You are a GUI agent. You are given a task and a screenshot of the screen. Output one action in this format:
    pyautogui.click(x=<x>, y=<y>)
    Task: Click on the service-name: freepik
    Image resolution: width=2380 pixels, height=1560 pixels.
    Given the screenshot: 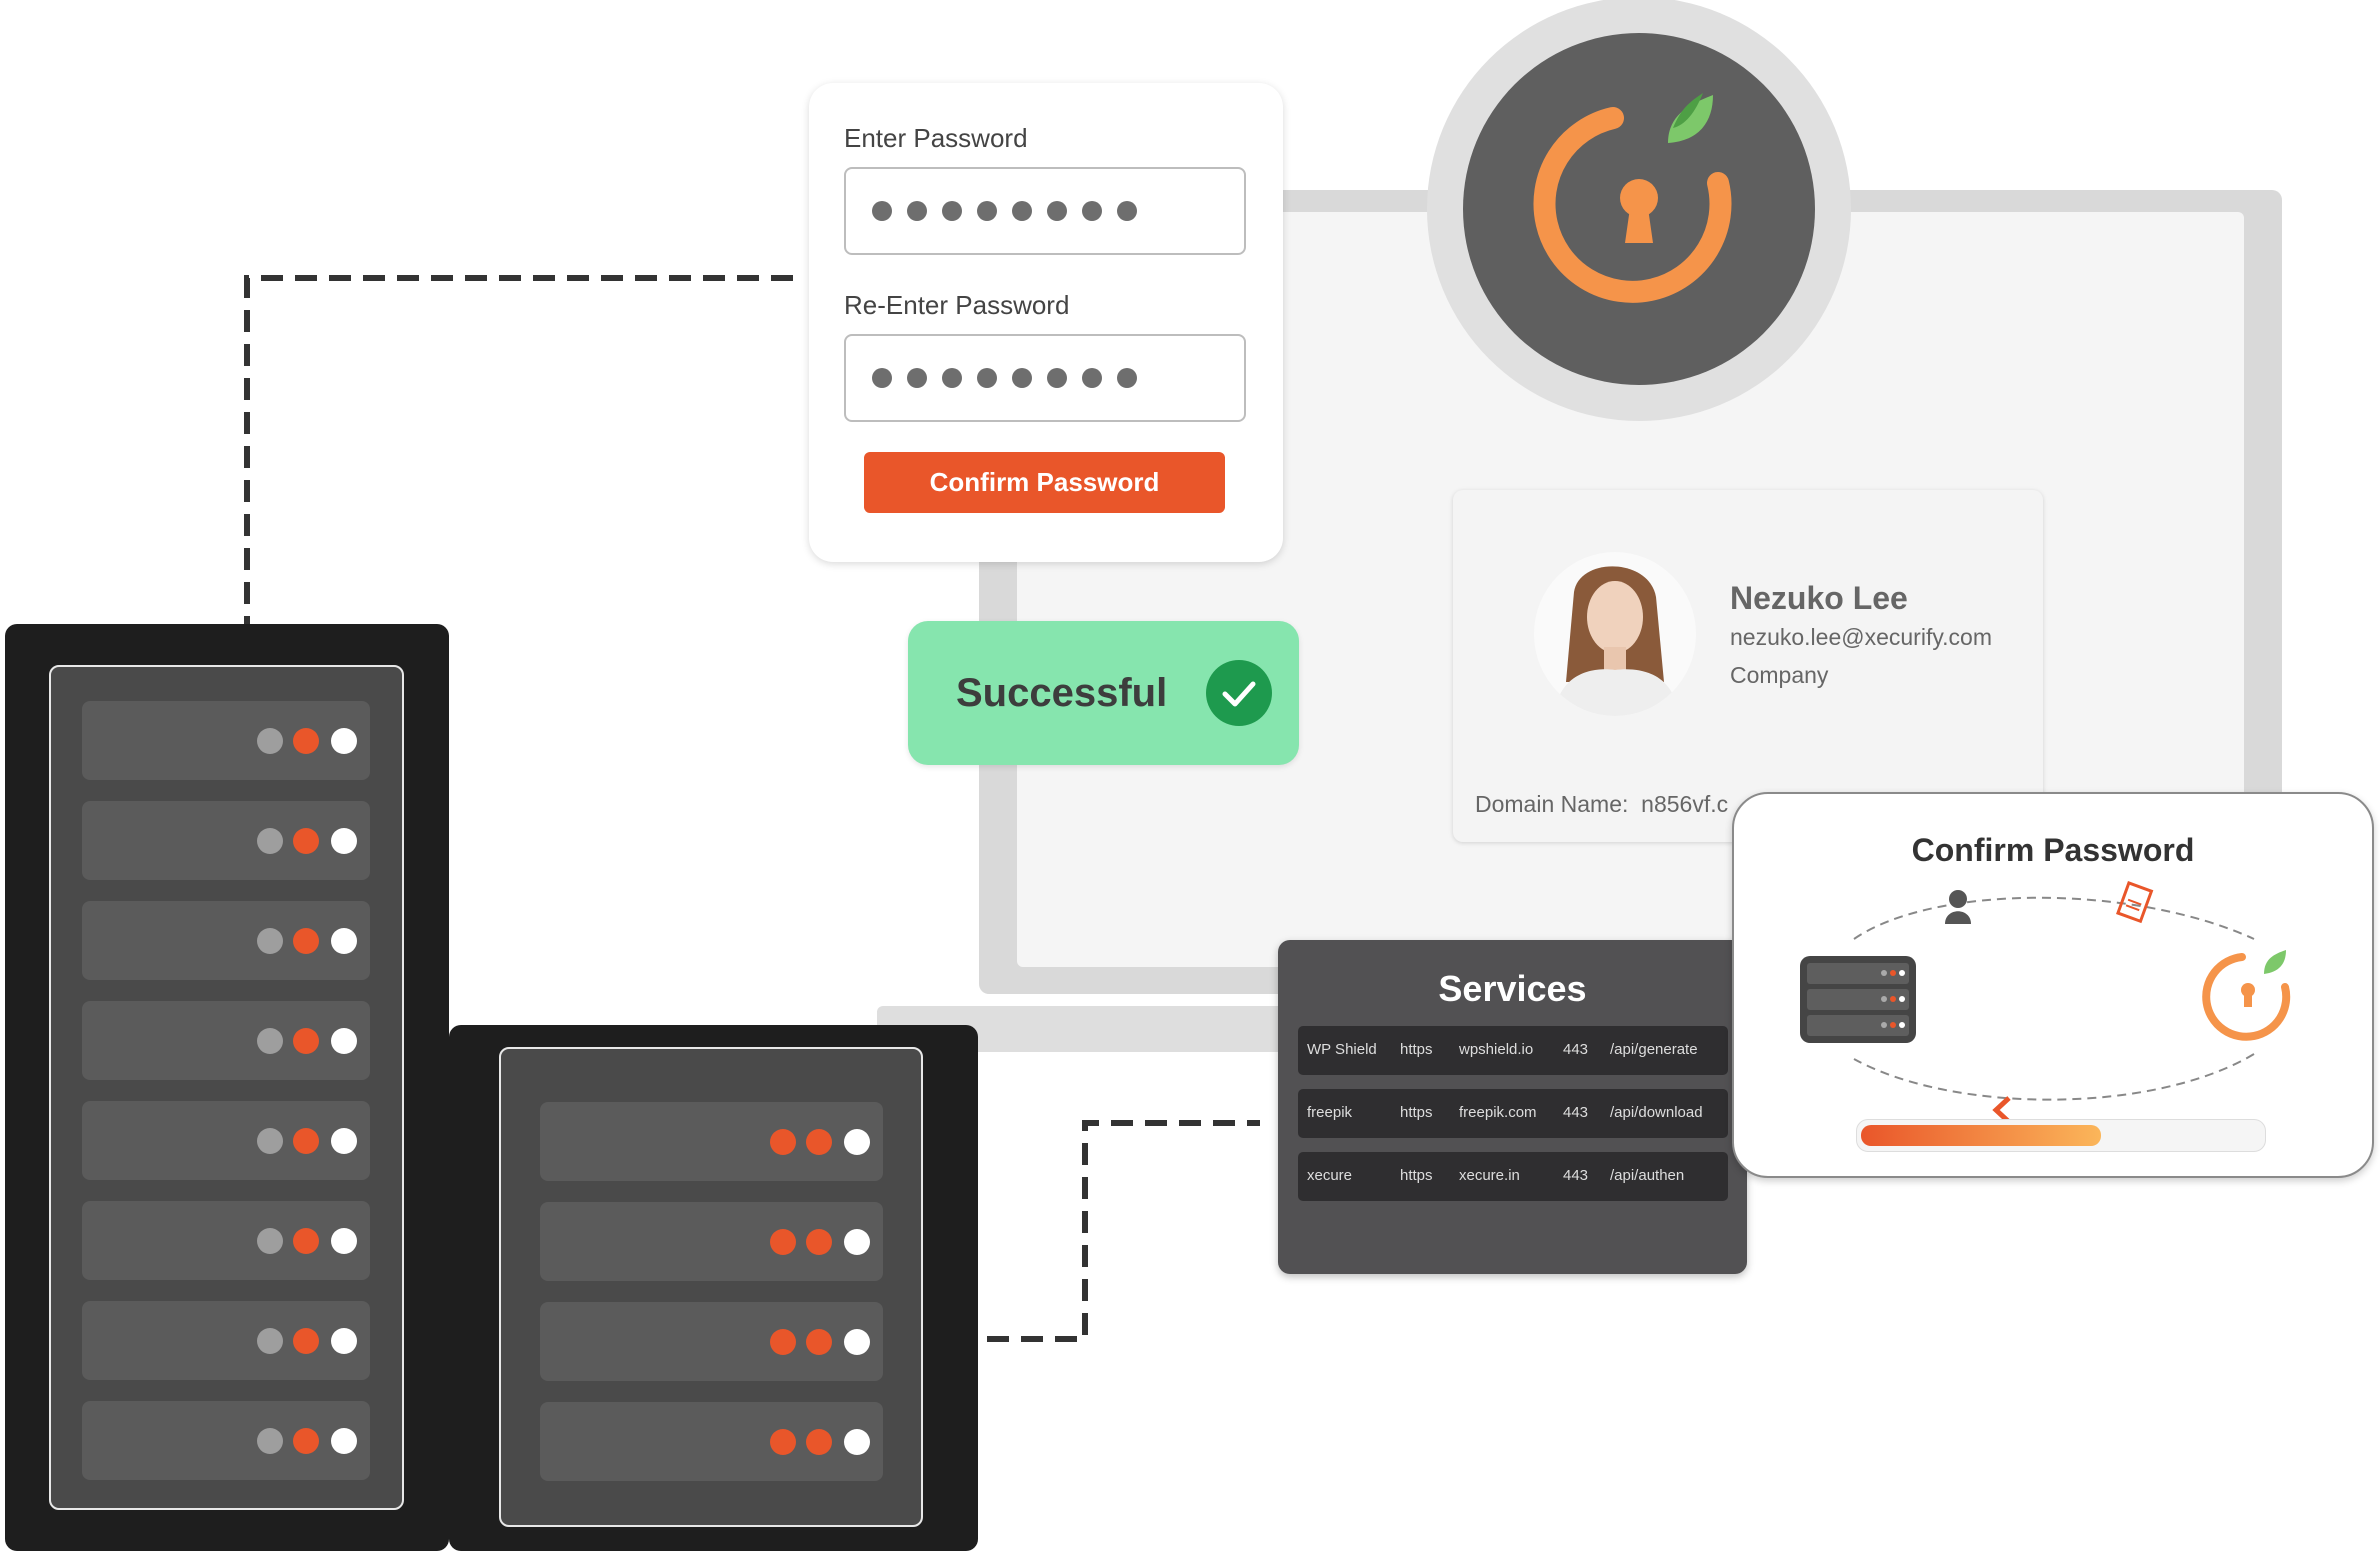 What is the action you would take?
    pyautogui.click(x=1330, y=1112)
    